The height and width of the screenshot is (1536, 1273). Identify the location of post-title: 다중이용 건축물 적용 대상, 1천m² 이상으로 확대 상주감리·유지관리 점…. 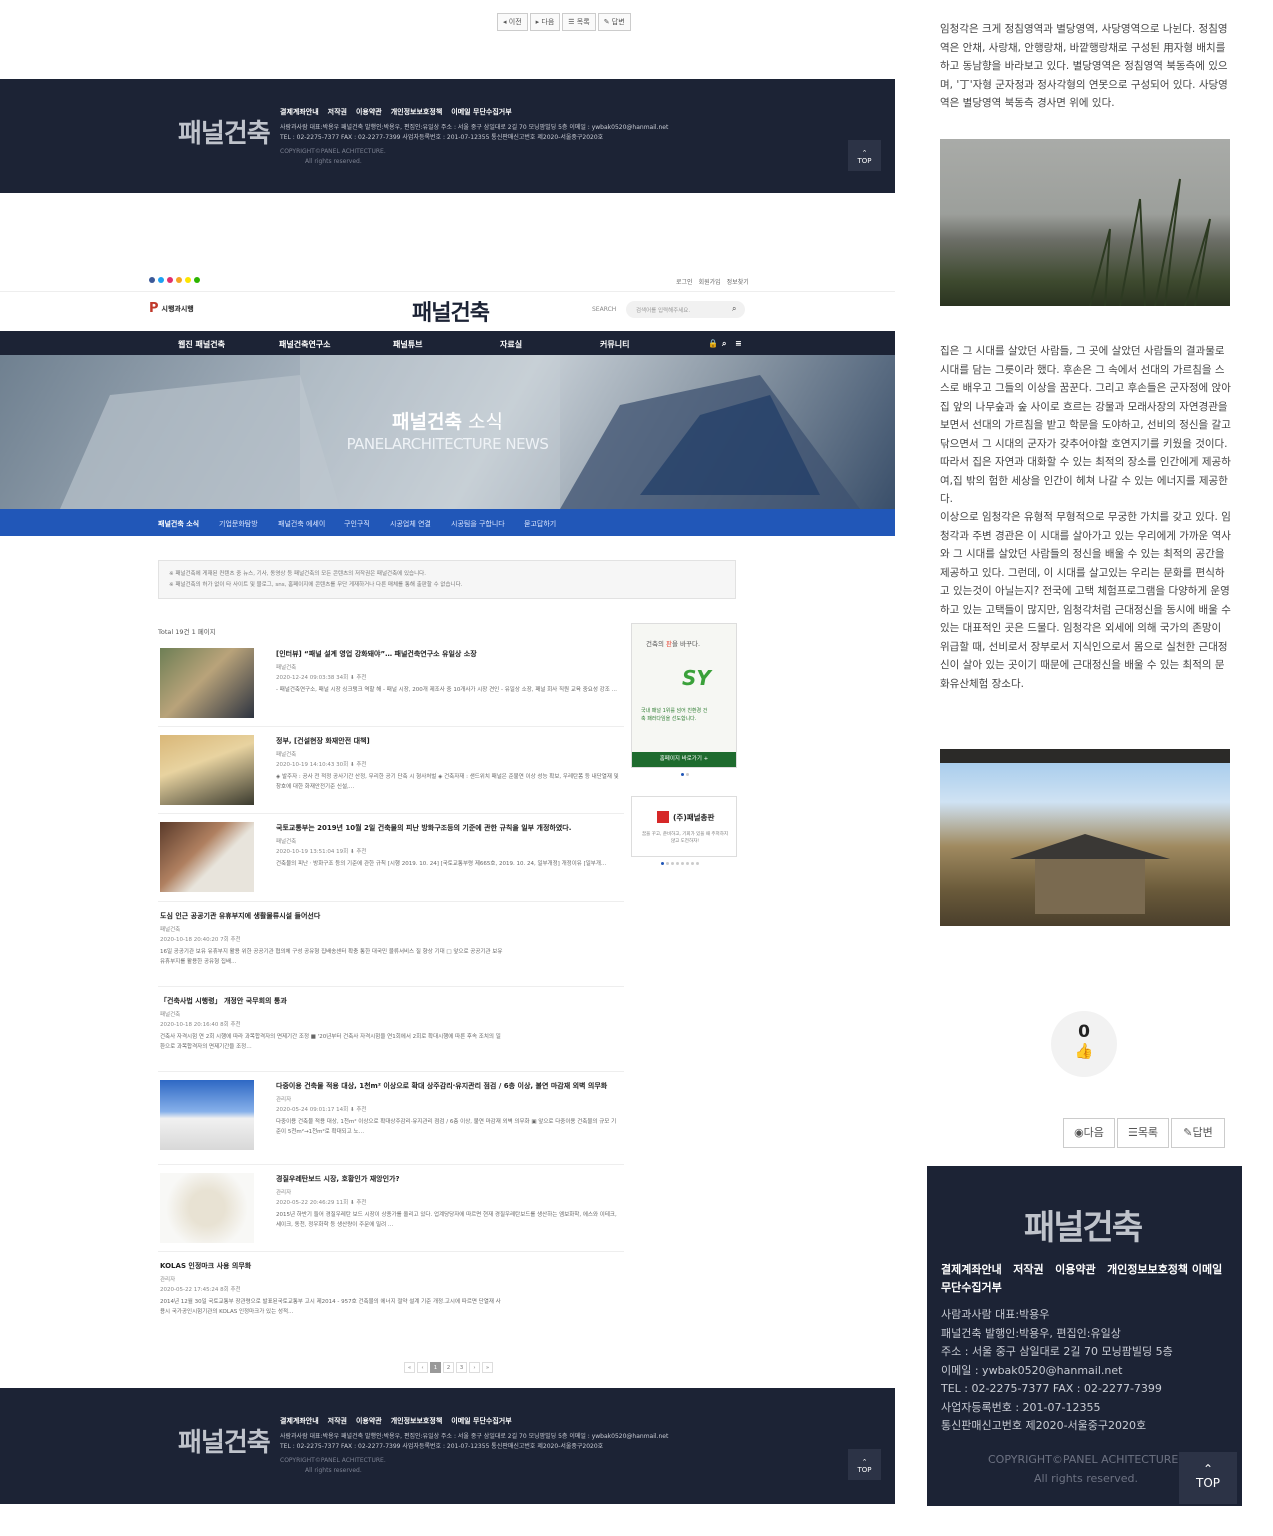
(448, 1086).